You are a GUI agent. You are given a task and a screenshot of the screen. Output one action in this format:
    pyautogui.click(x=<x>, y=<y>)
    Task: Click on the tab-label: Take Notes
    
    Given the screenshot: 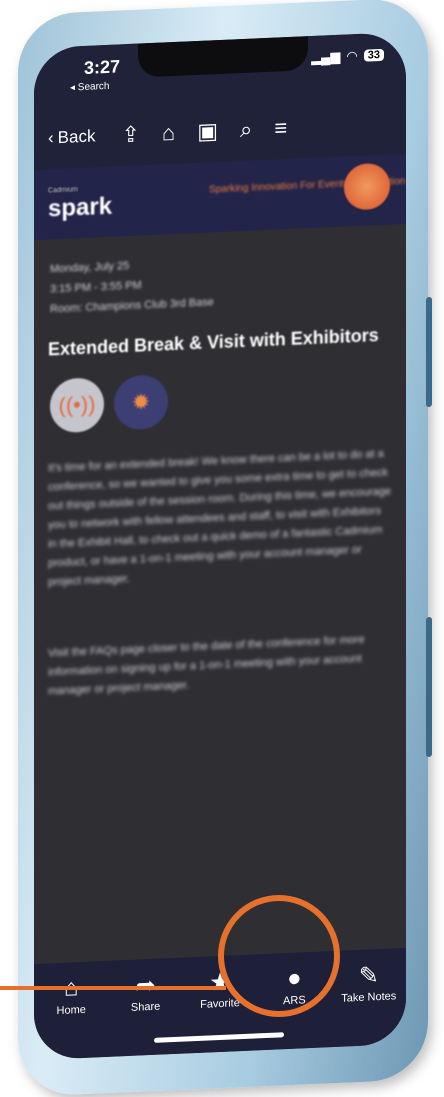 What is the action you would take?
    pyautogui.click(x=369, y=997)
    